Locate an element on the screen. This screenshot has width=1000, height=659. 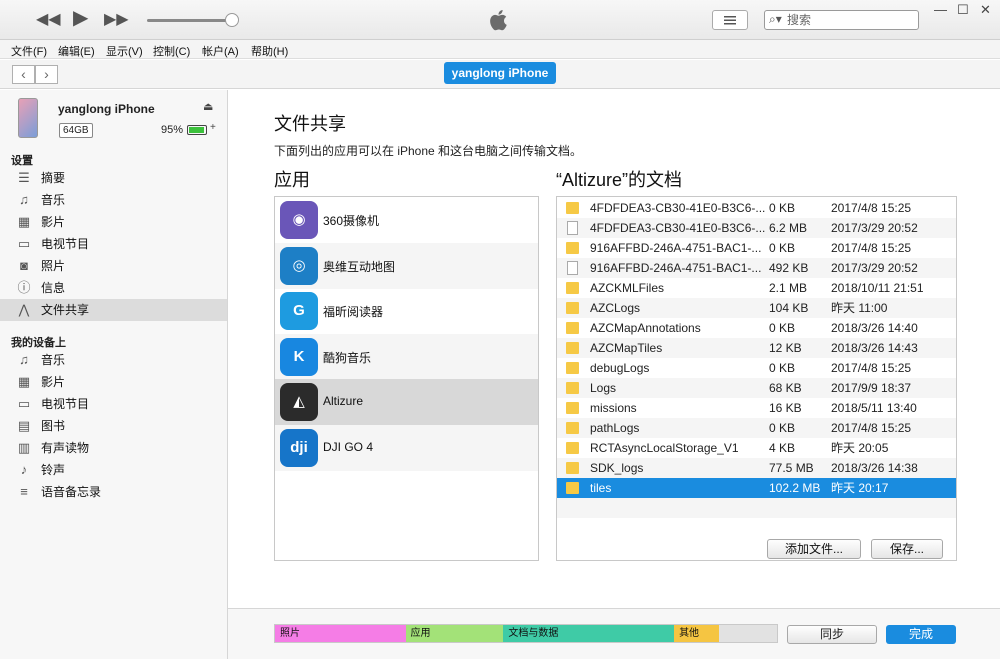
device-item: ▭ 电视节目 is located at coordinates (113, 404).